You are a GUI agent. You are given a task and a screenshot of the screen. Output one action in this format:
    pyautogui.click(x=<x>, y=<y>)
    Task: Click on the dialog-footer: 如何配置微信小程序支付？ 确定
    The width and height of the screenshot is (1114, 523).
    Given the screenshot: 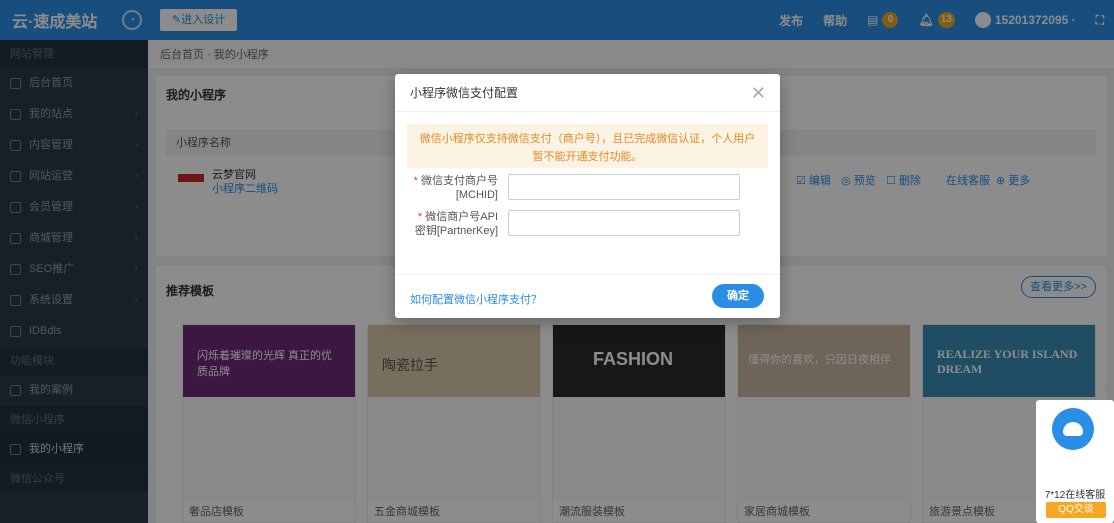 What is the action you would take?
    pyautogui.click(x=587, y=296)
    